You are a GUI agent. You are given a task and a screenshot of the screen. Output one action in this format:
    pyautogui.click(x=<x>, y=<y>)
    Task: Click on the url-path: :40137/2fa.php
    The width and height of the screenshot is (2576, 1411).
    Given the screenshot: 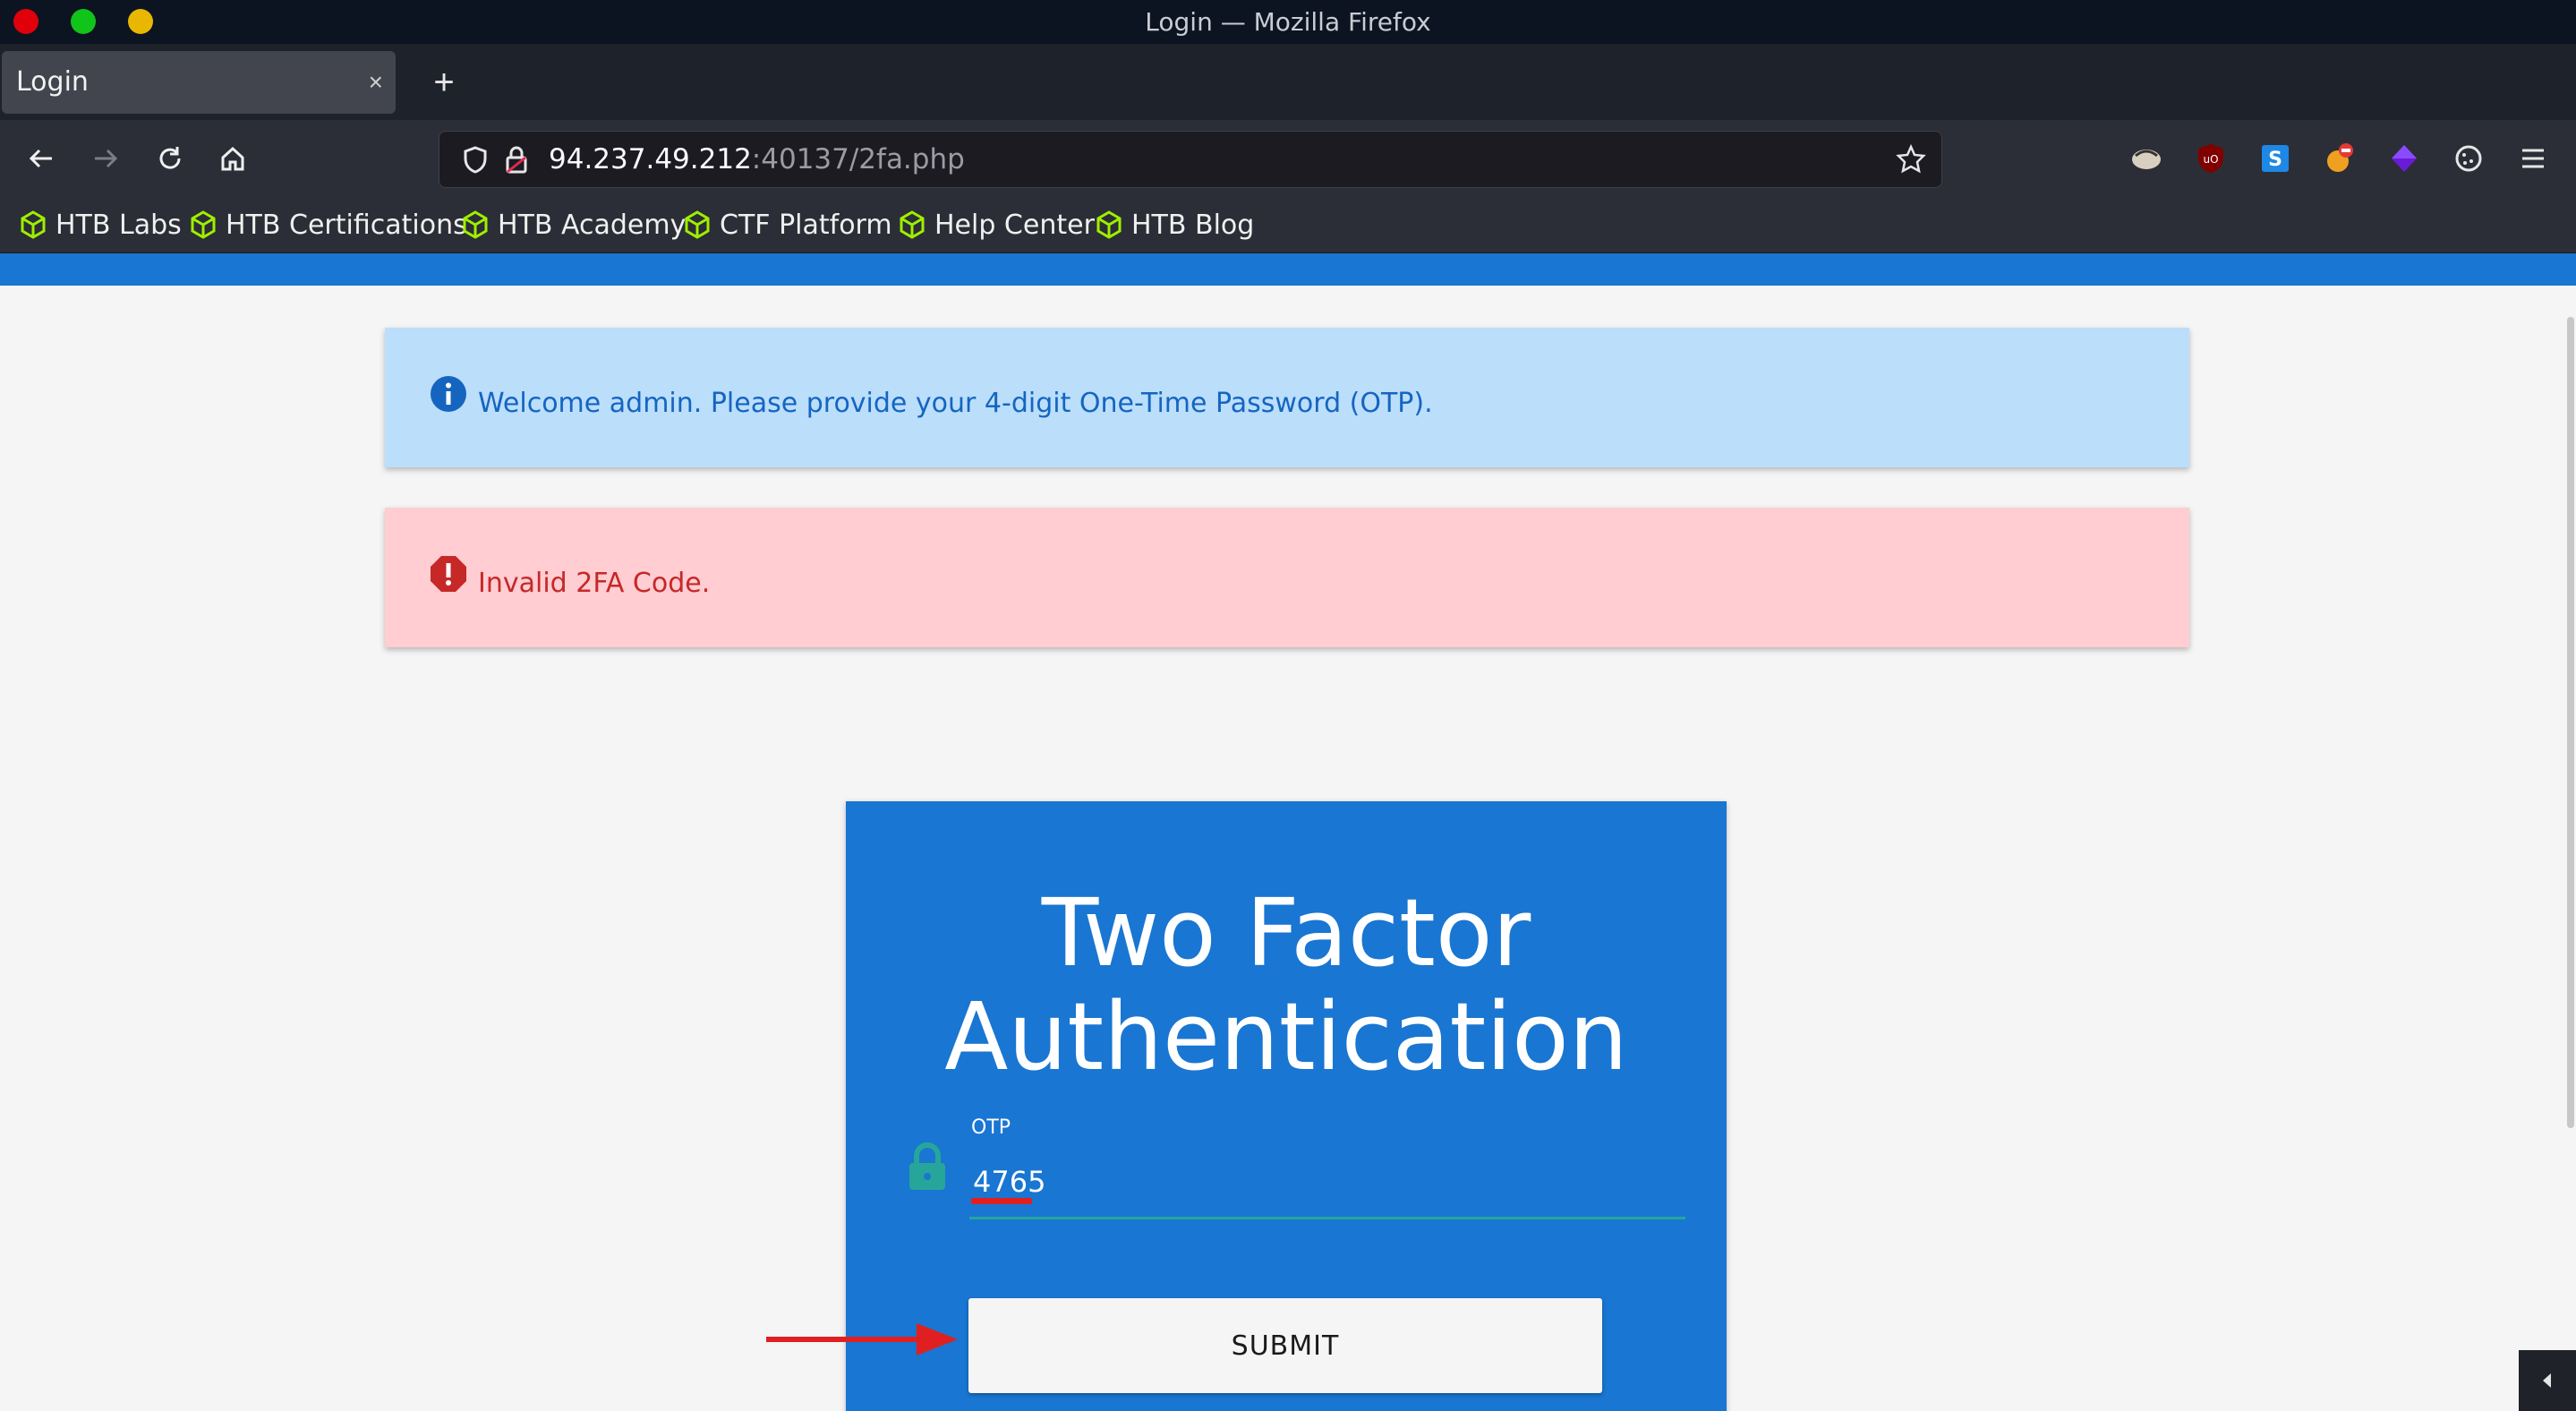 What is the action you would take?
    pyautogui.click(x=858, y=159)
    